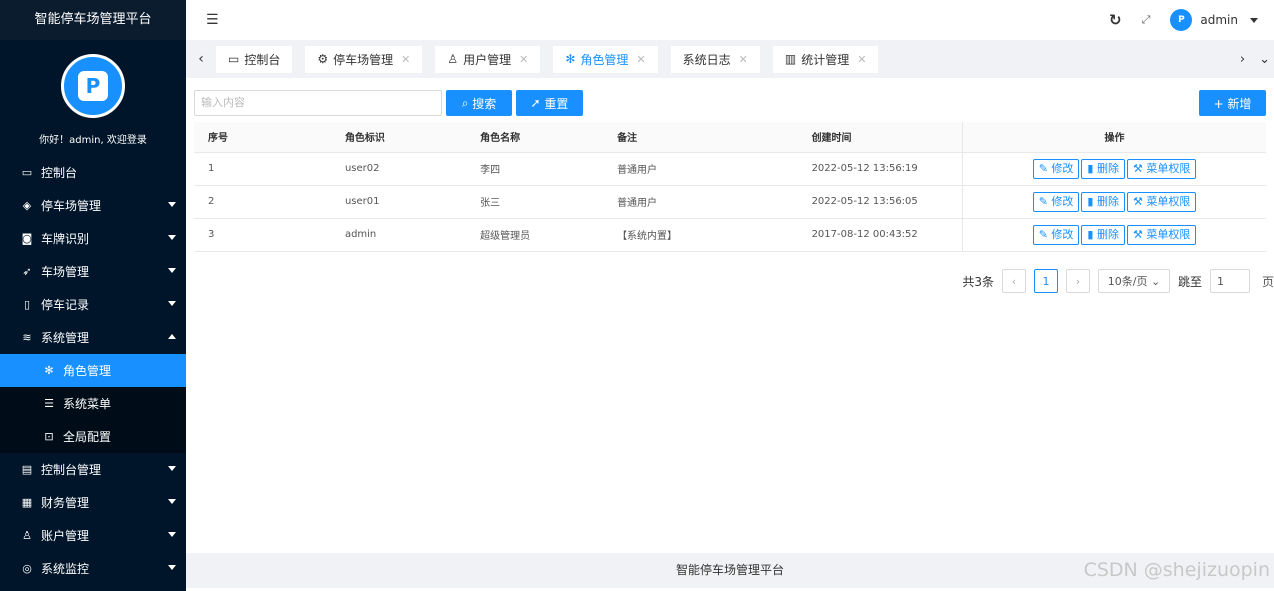  What do you see at coordinates (1214, 20) in the screenshot?
I see `user-menu: P admin` at bounding box center [1214, 20].